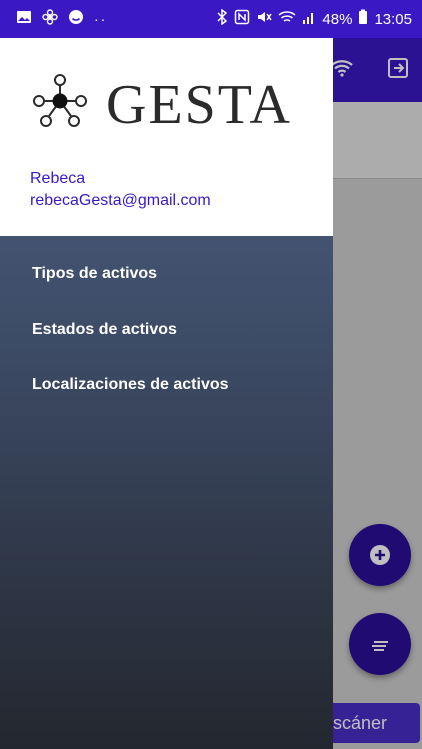 Image resolution: width=422 pixels, height=749 pixels. What do you see at coordinates (76, 19) in the screenshot?
I see `smiley-icon` at bounding box center [76, 19].